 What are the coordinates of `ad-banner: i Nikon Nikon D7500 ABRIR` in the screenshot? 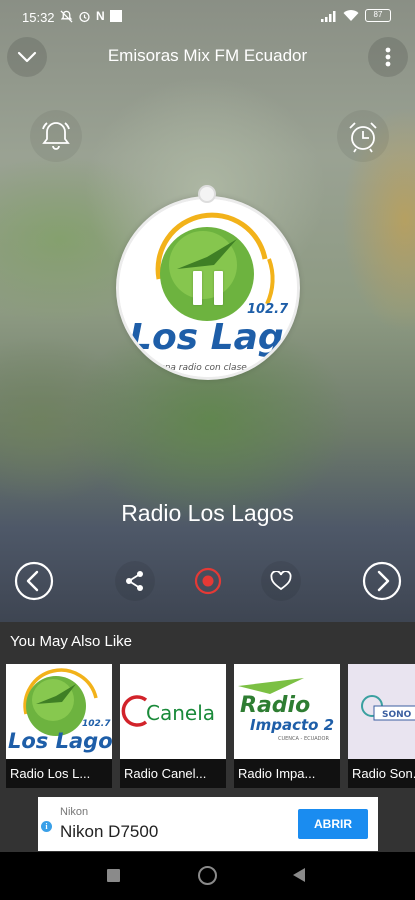 It's located at (208, 824).